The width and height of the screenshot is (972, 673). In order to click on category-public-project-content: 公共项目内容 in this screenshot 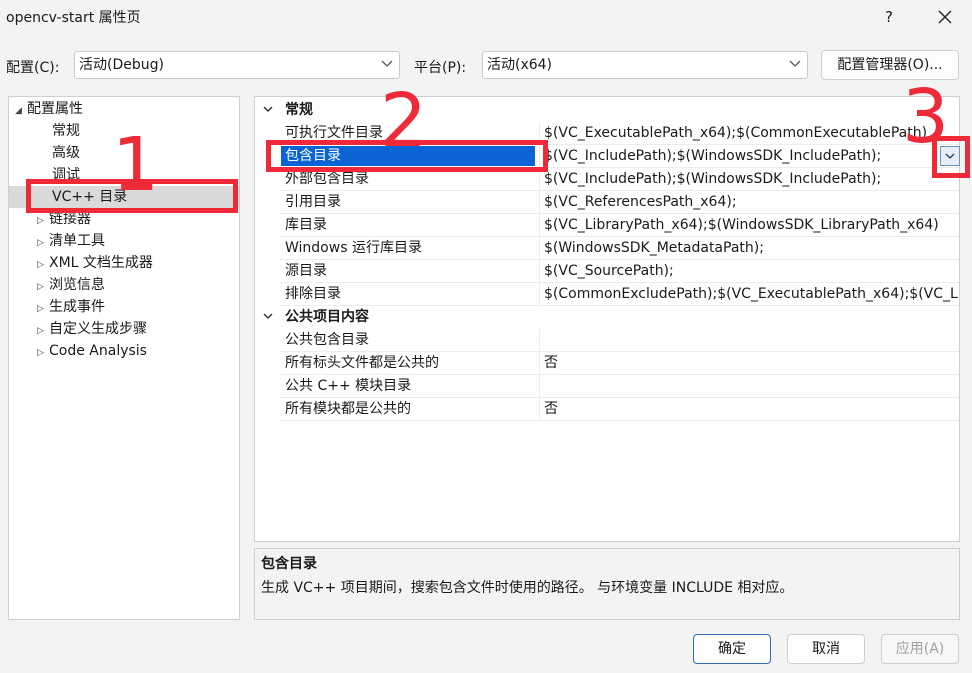, I will do `click(607, 317)`.